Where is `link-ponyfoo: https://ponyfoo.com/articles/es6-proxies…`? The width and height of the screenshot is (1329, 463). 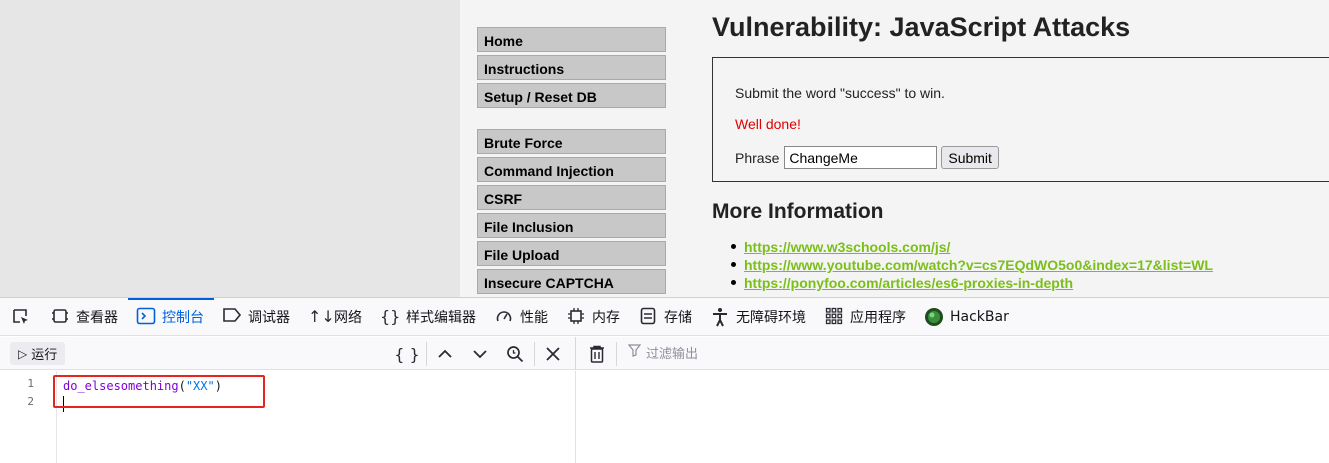 link-ponyfoo: https://ponyfoo.com/articles/es6-proxies… is located at coordinates (908, 283).